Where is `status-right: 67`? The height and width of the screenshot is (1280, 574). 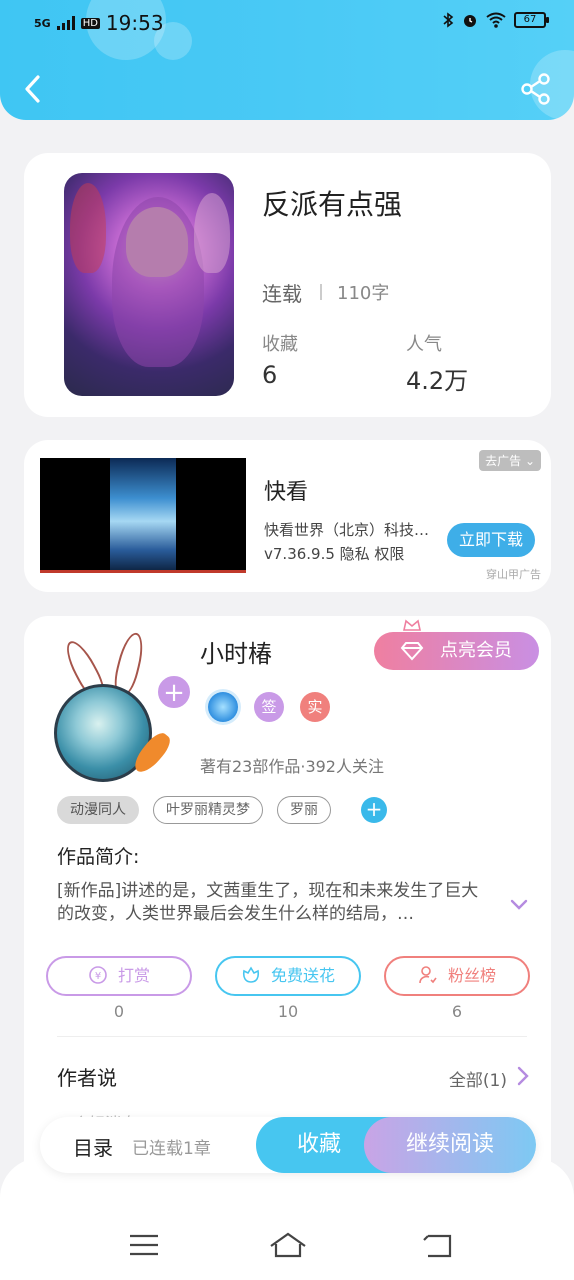 status-right: 67 is located at coordinates (495, 20).